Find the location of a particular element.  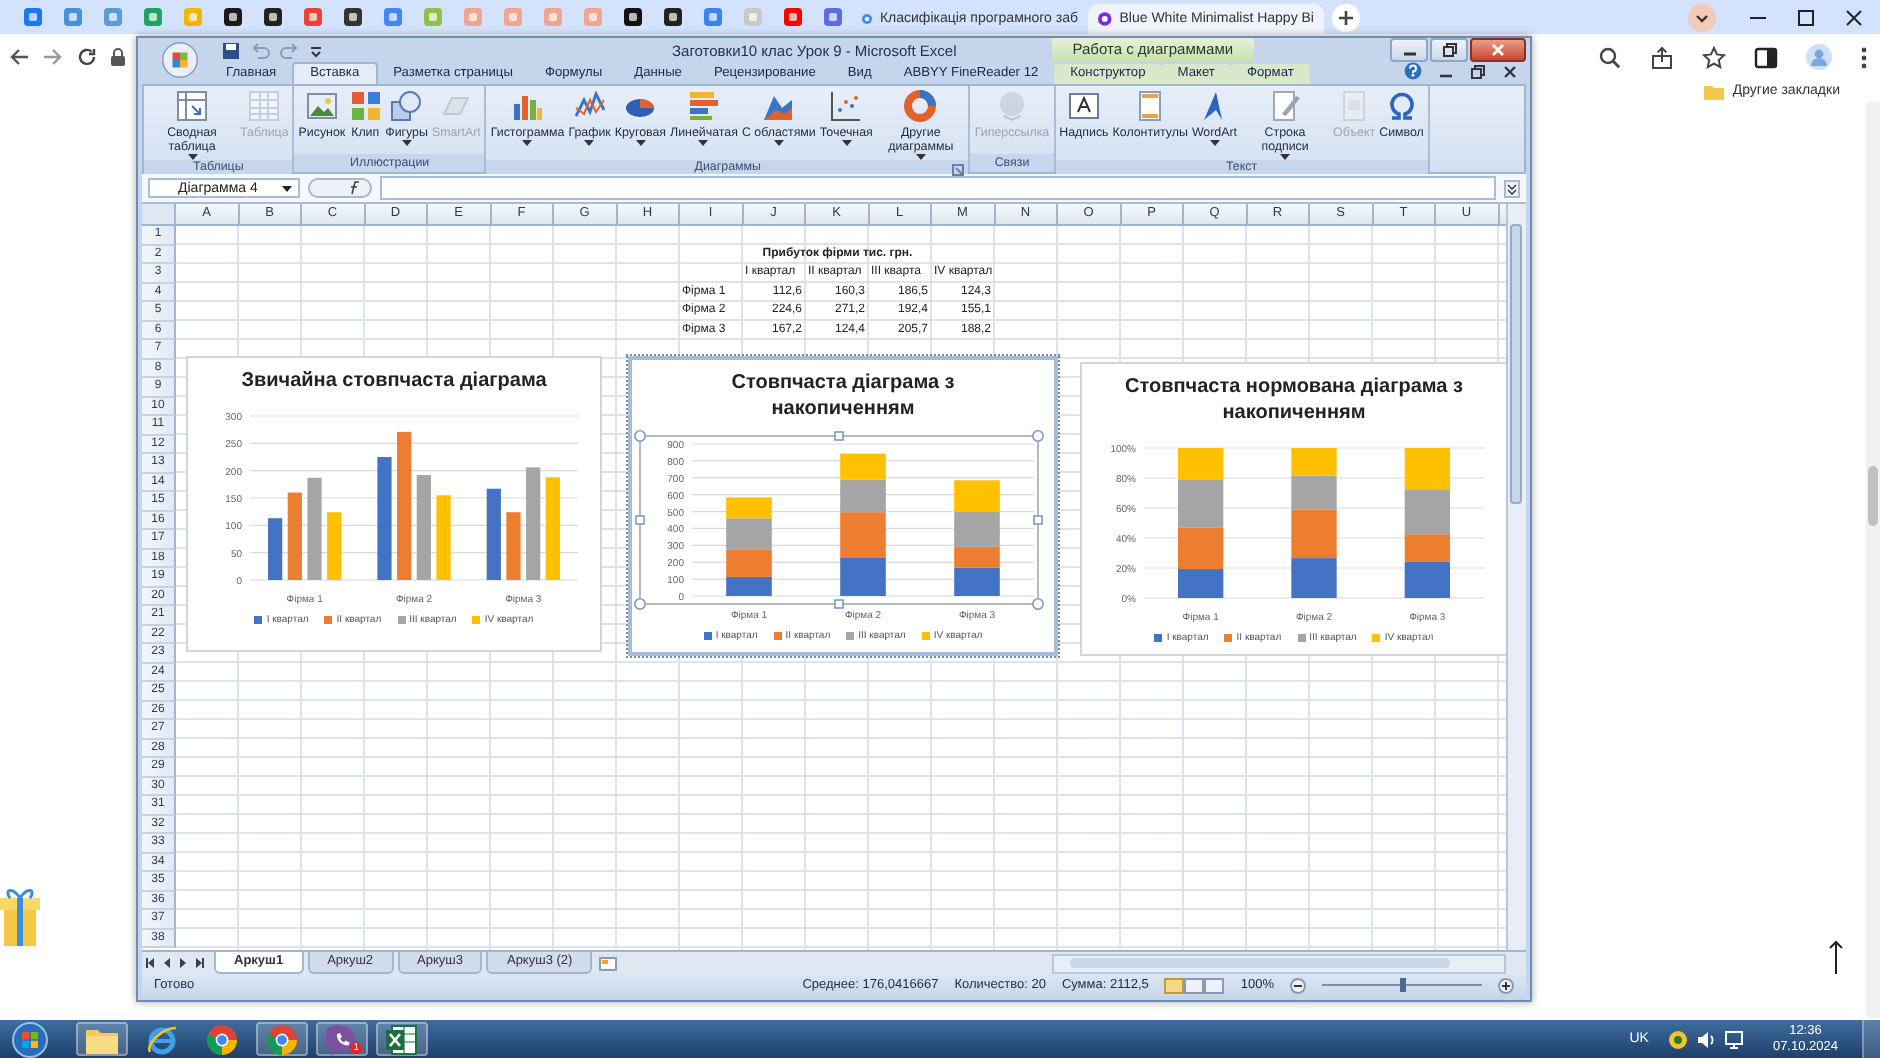

chart-title: Стовпчаста діаграма з накопиченням is located at coordinates (843, 396).